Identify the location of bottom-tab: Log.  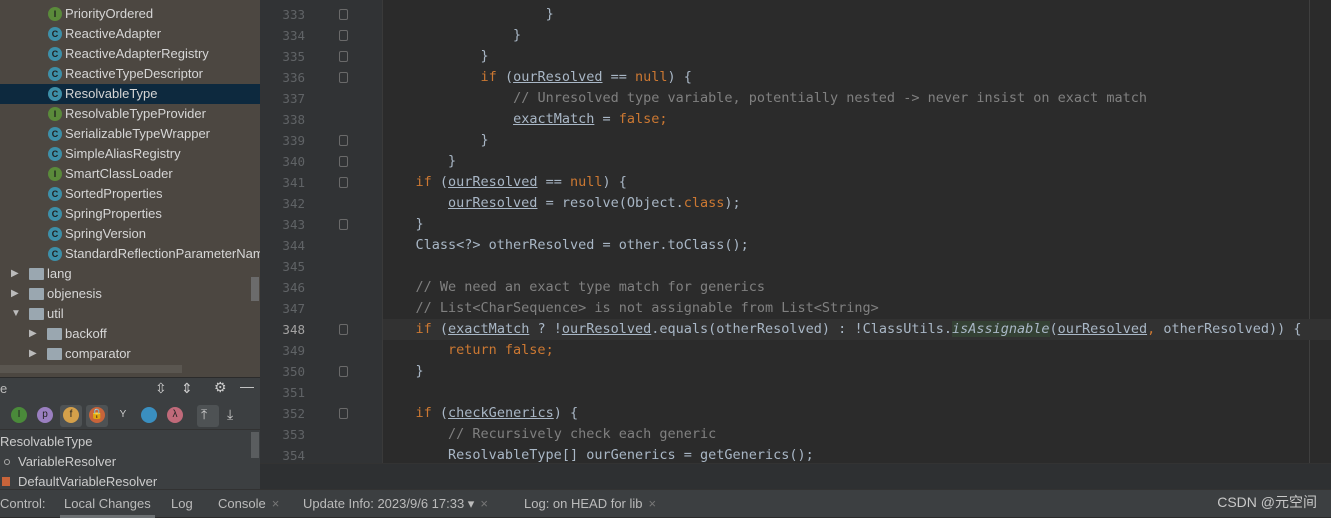
(182, 504).